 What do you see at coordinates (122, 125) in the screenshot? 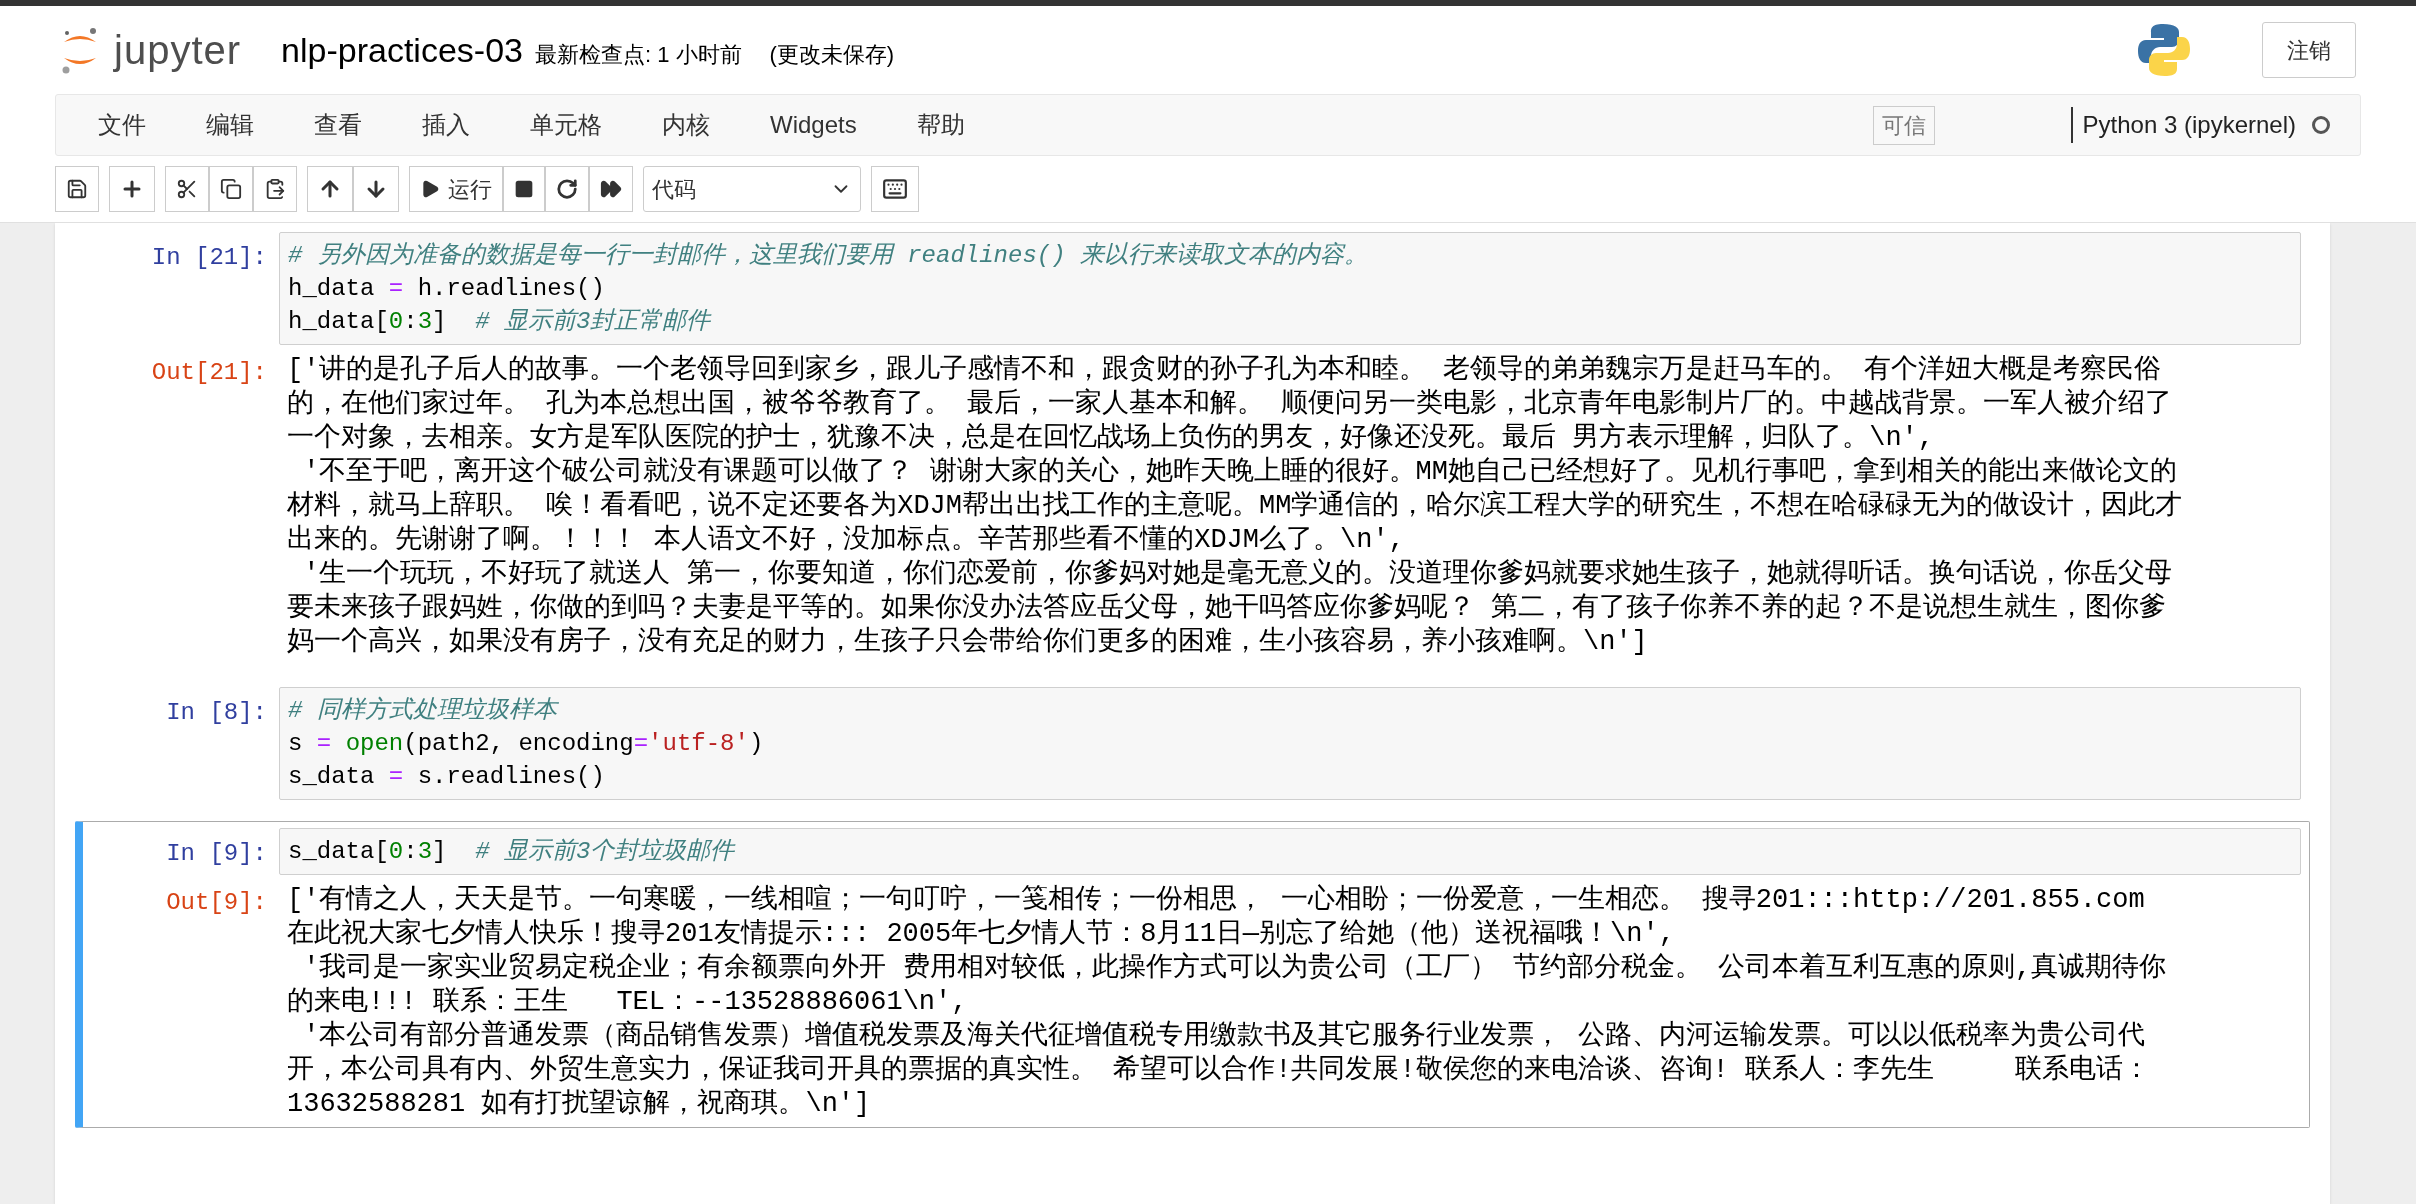
I see `menu-item: 文件` at bounding box center [122, 125].